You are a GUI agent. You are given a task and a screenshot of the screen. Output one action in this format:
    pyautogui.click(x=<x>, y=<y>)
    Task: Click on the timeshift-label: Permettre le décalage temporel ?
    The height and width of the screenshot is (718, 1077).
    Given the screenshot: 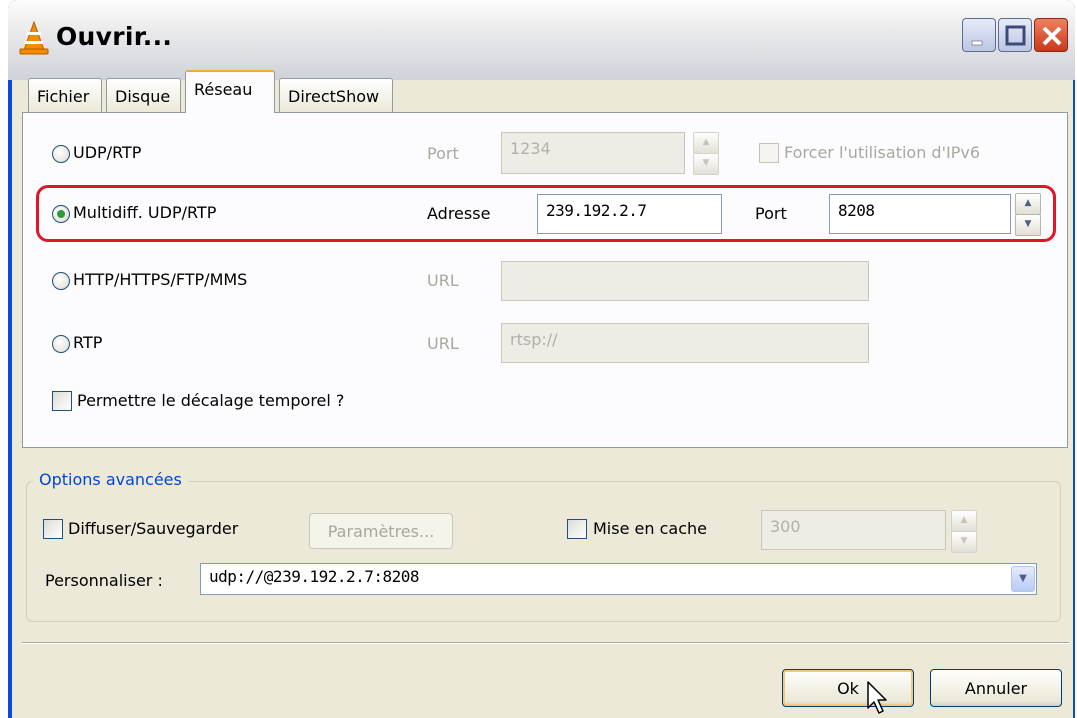 What is the action you would take?
    pyautogui.click(x=211, y=400)
    